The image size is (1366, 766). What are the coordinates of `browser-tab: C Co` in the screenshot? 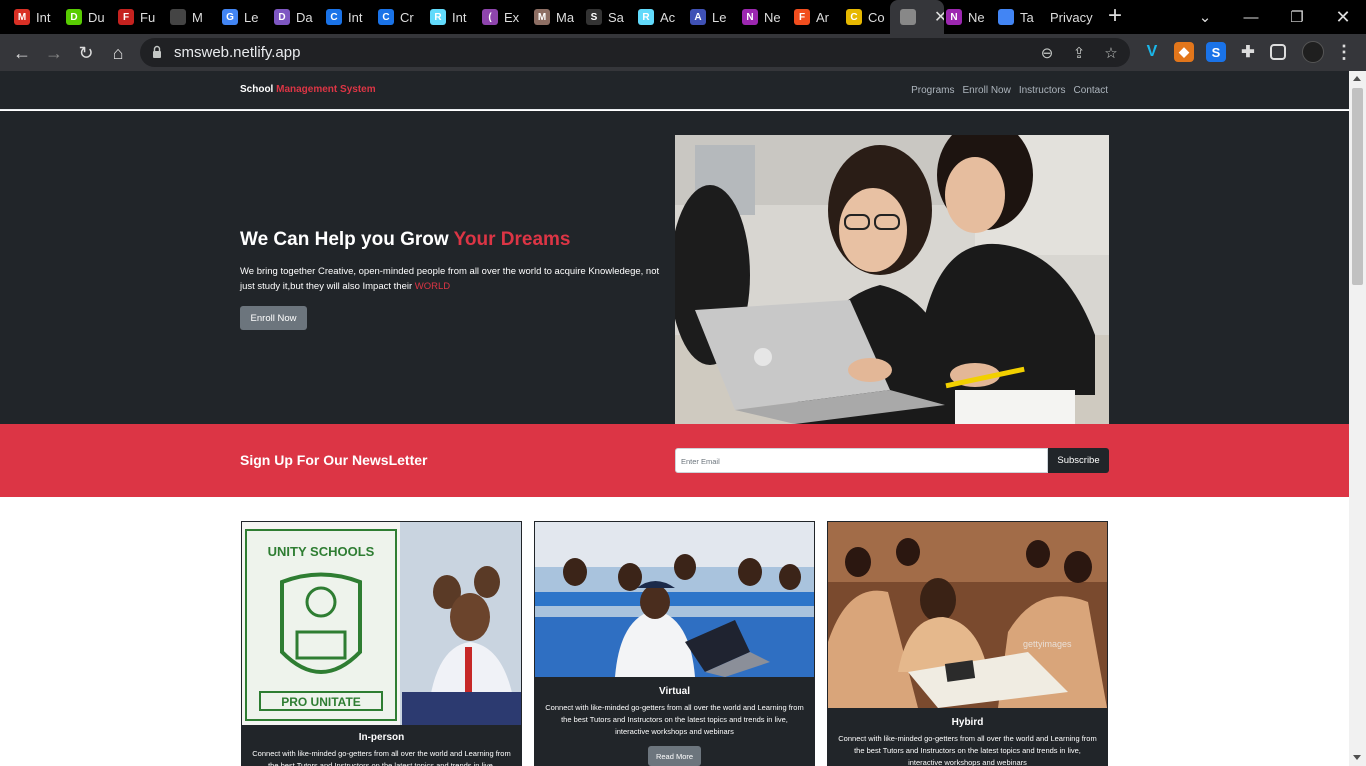 It's located at (866, 17).